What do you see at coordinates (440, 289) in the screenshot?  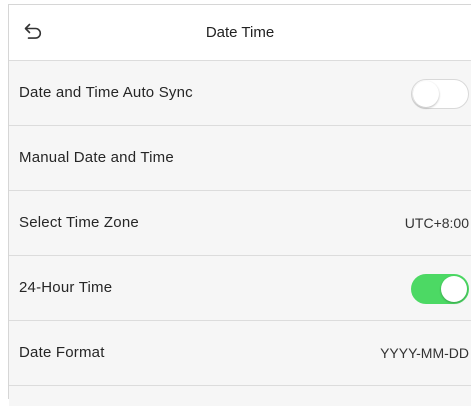 I see `hour-24-toggle` at bounding box center [440, 289].